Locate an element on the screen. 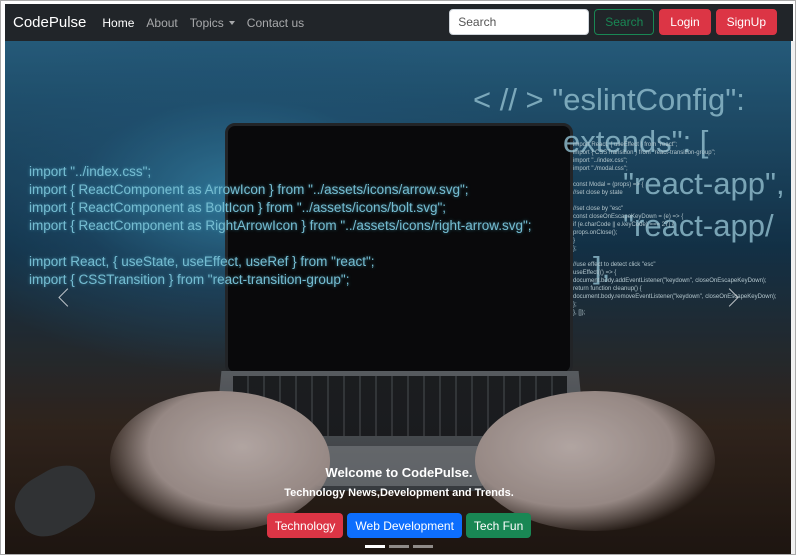 This screenshot has width=796, height=555. nav-contact: Contact us is located at coordinates (275, 23).